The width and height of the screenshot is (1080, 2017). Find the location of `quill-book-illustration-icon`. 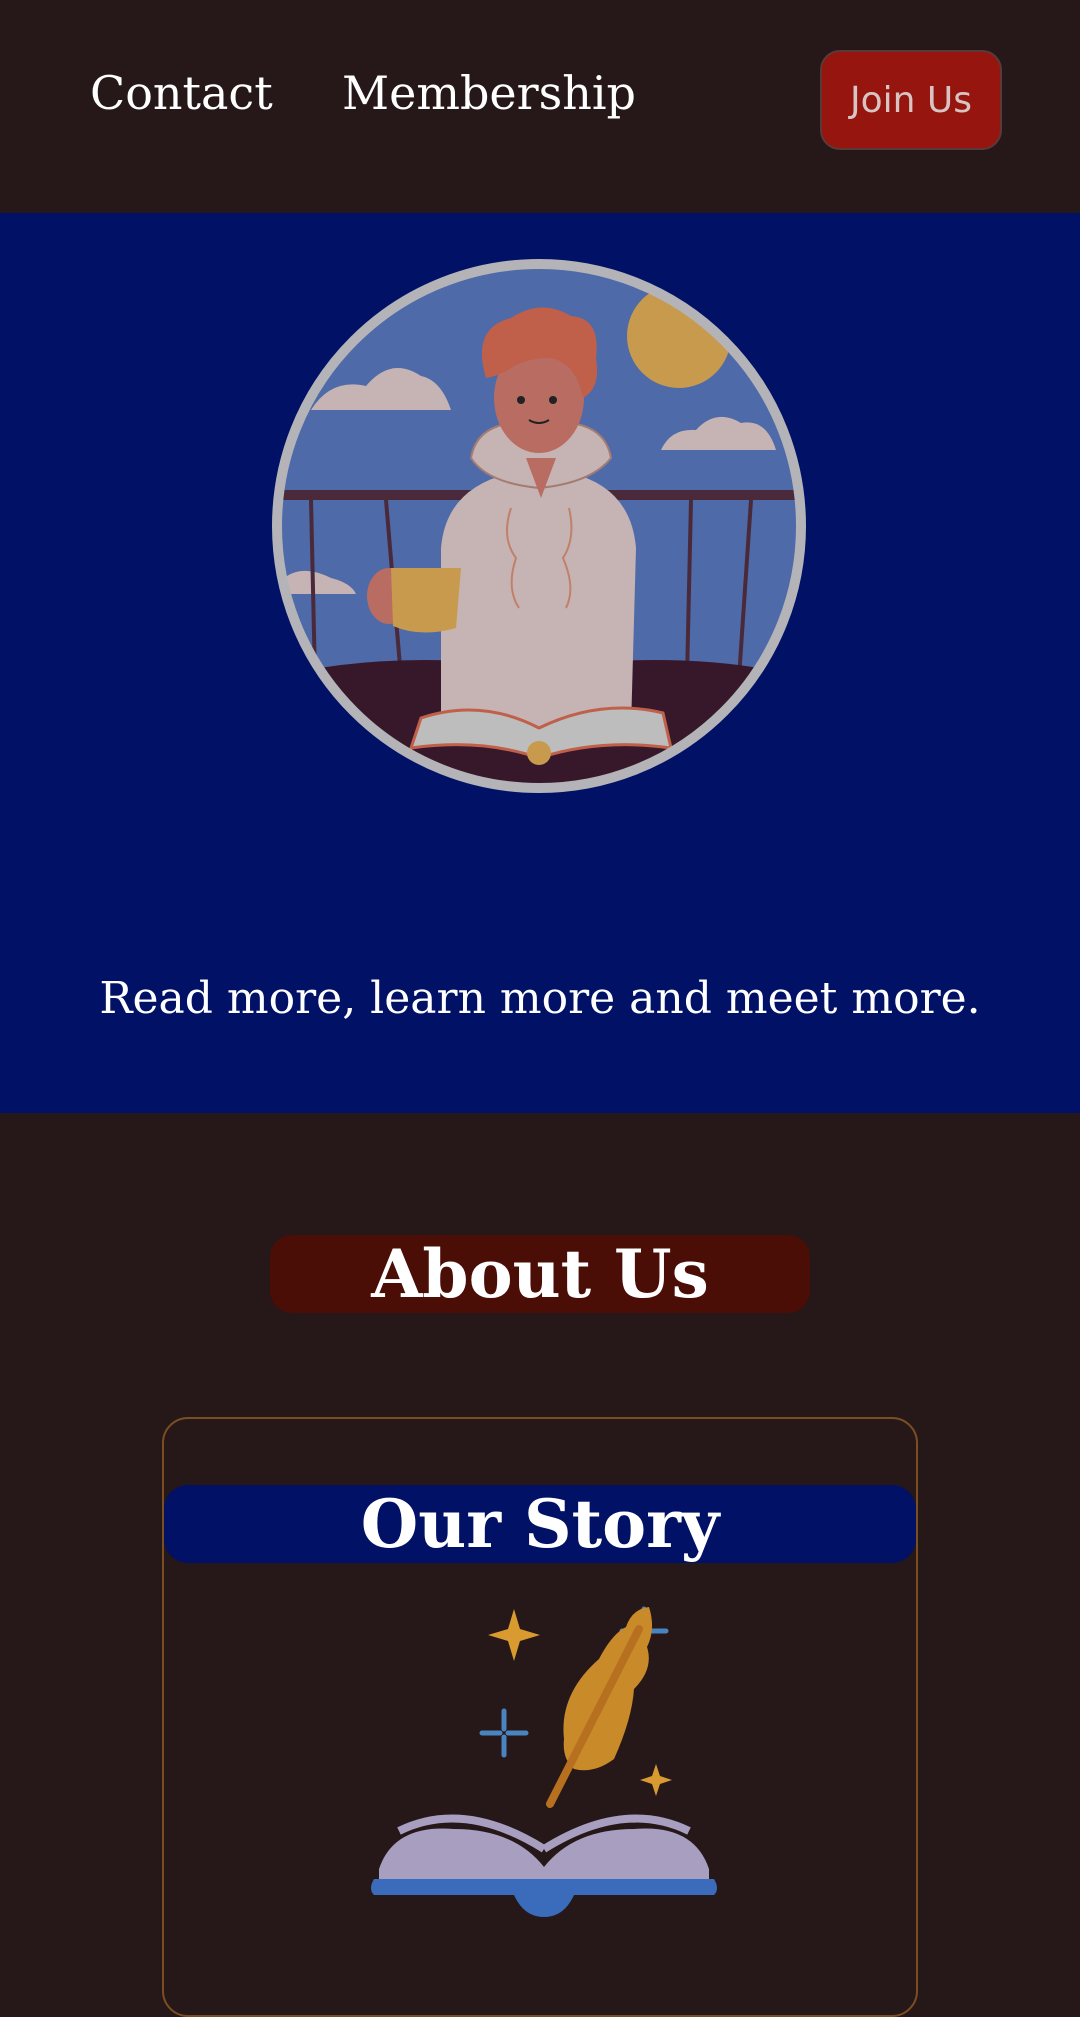

quill-book-illustration-icon is located at coordinates (544, 1761).